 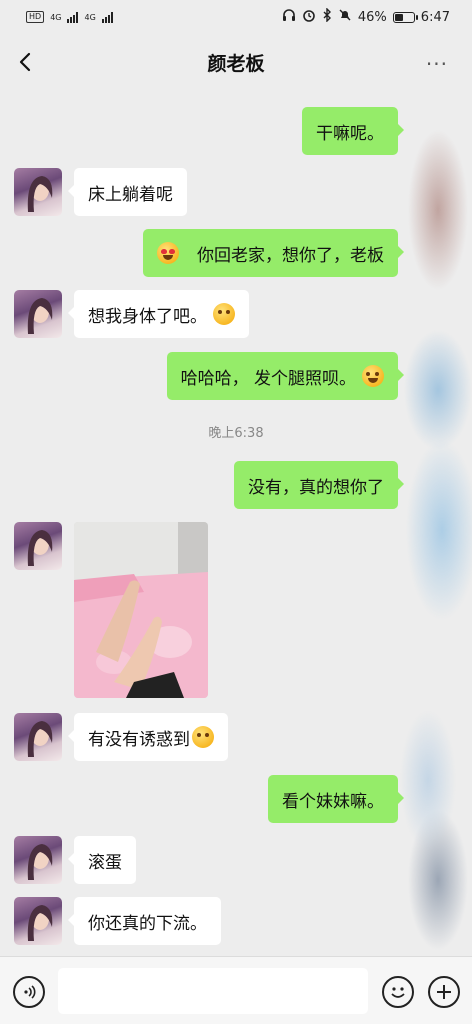 I want to click on incoming-message: 有没有诱惑到, so click(x=148, y=737).